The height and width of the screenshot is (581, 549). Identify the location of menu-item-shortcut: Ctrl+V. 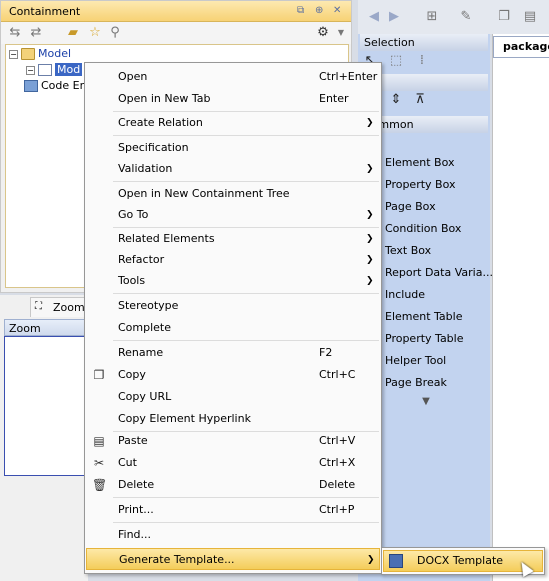
(337, 440).